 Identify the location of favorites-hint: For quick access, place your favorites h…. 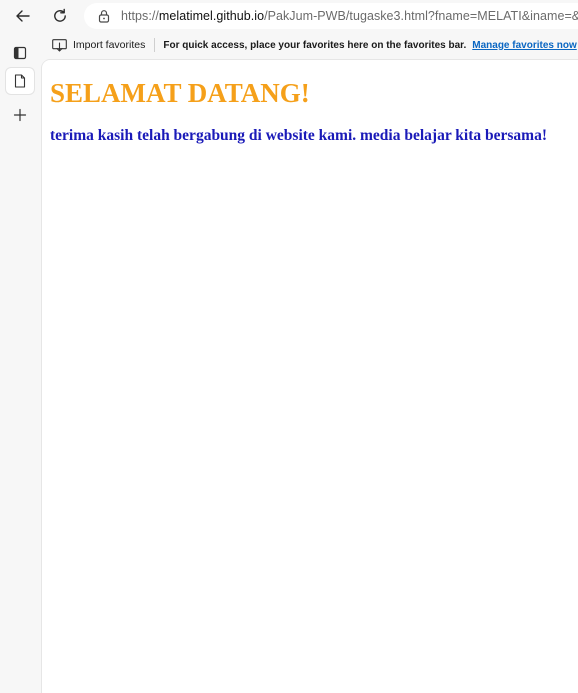
(315, 45).